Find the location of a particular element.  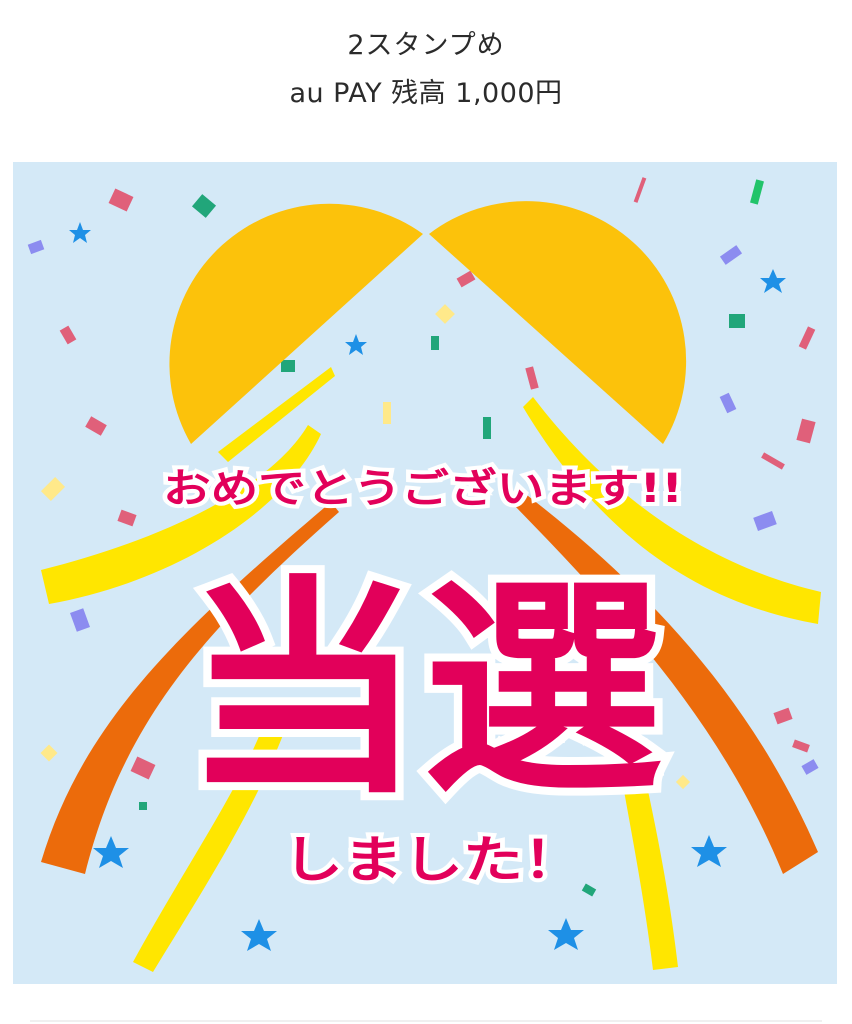

fan-right is located at coordinates (558, 322).